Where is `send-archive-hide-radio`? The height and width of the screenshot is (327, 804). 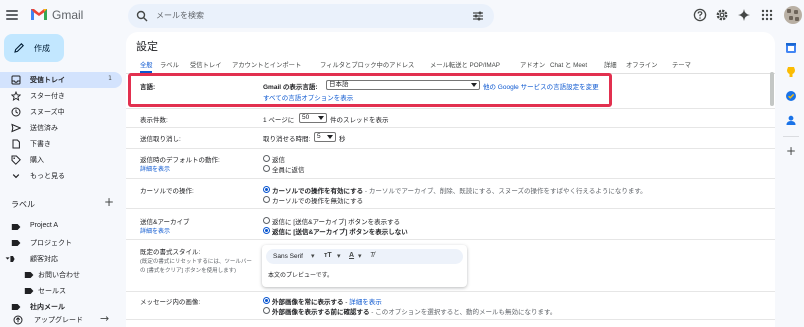 send-archive-hide-radio is located at coordinates (266, 230).